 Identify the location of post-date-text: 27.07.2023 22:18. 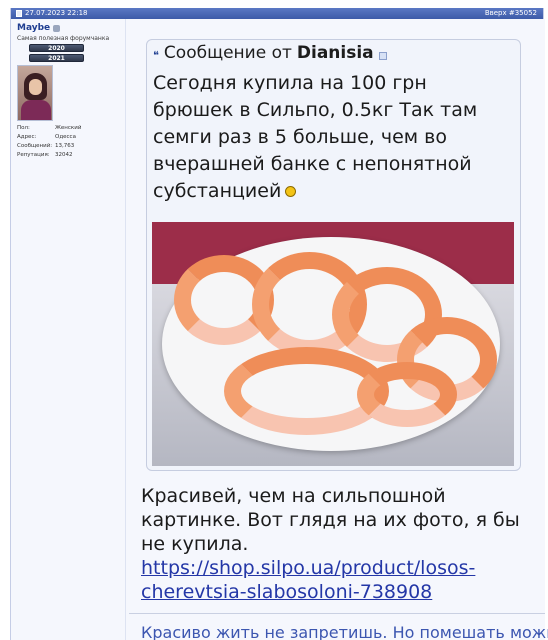
(56, 13).